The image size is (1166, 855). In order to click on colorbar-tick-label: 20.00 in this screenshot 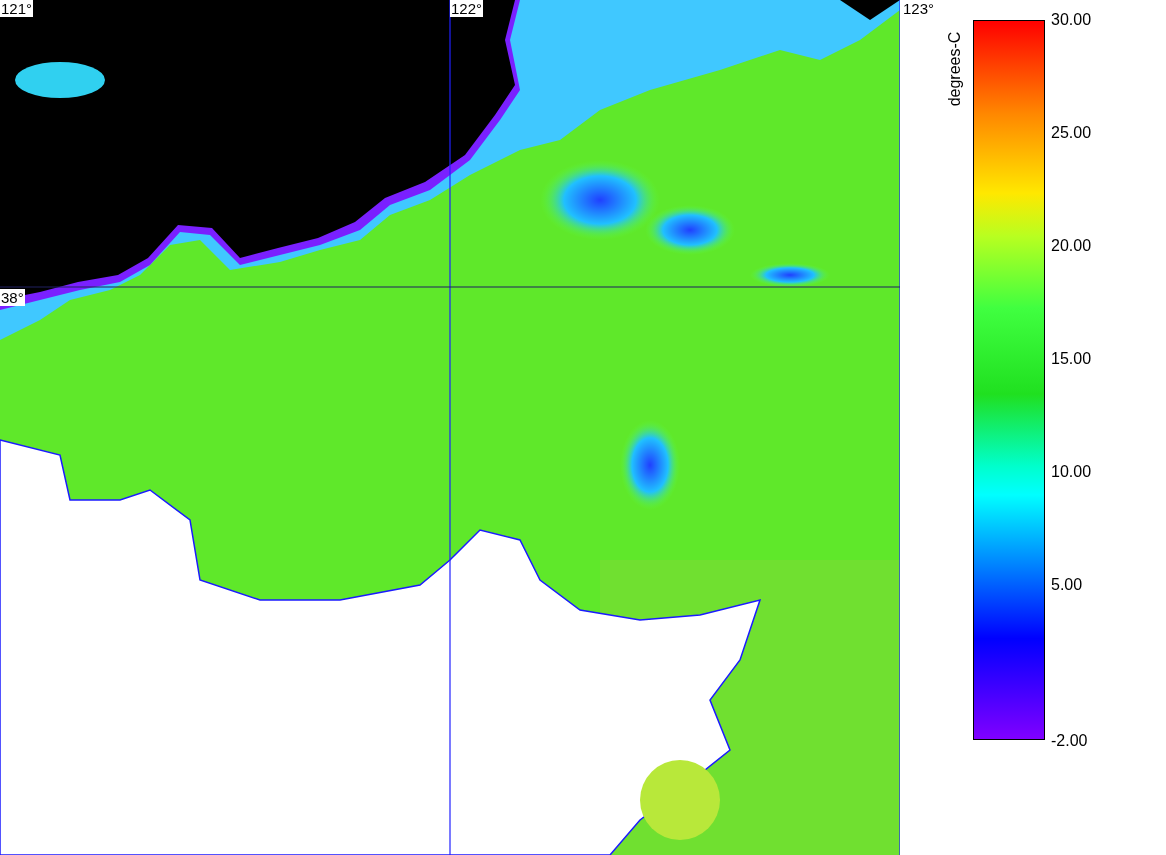, I will do `click(1071, 246)`.